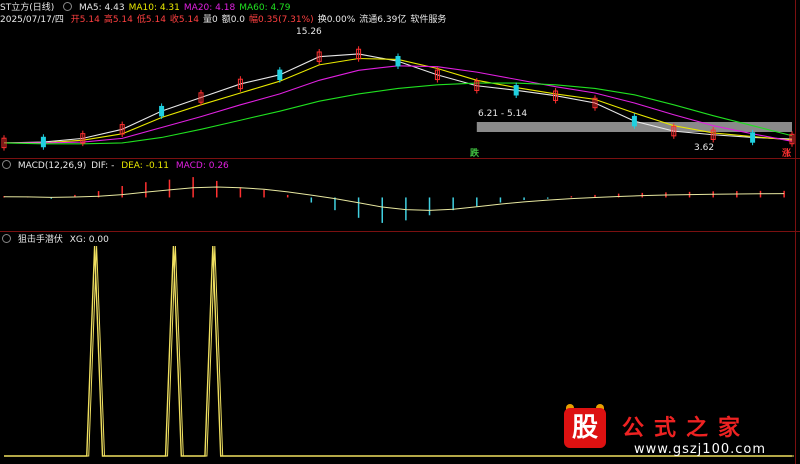  What do you see at coordinates (686, 428) in the screenshot?
I see `site-name: 公式之家` at bounding box center [686, 428].